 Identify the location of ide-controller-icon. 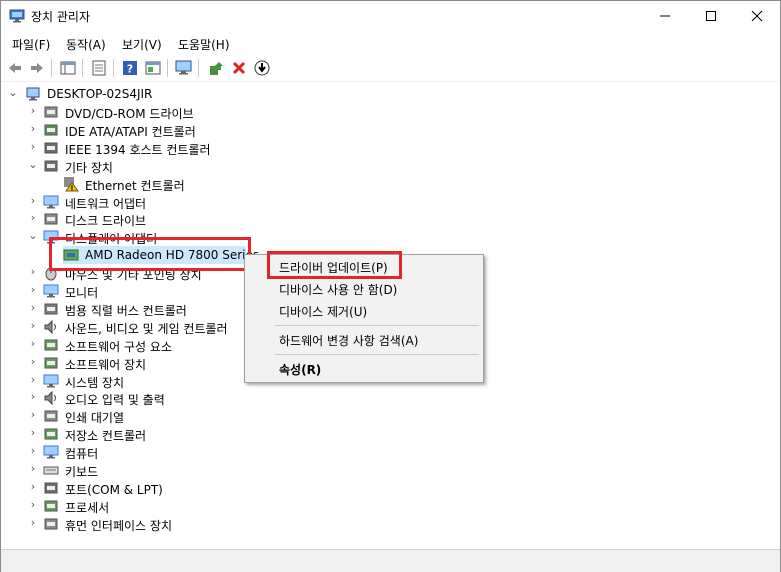
(51, 130).